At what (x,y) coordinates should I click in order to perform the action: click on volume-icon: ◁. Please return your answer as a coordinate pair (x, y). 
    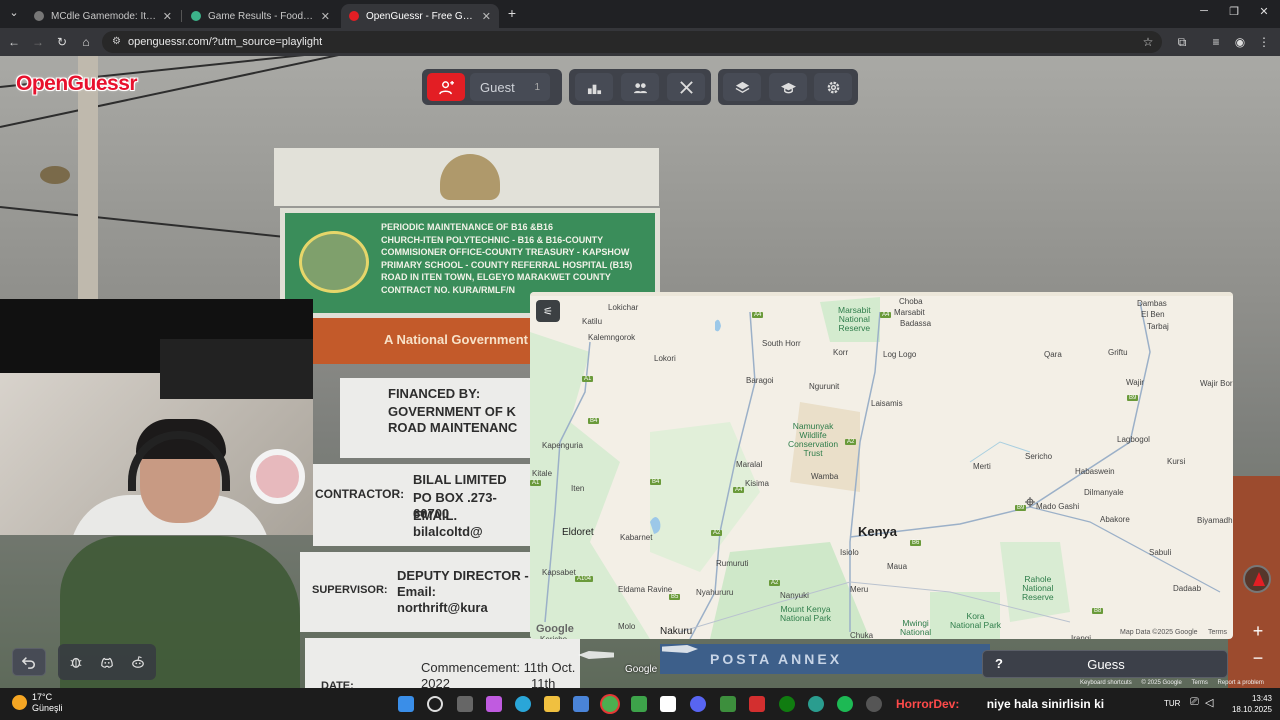
    Looking at the image, I should click on (1209, 702).